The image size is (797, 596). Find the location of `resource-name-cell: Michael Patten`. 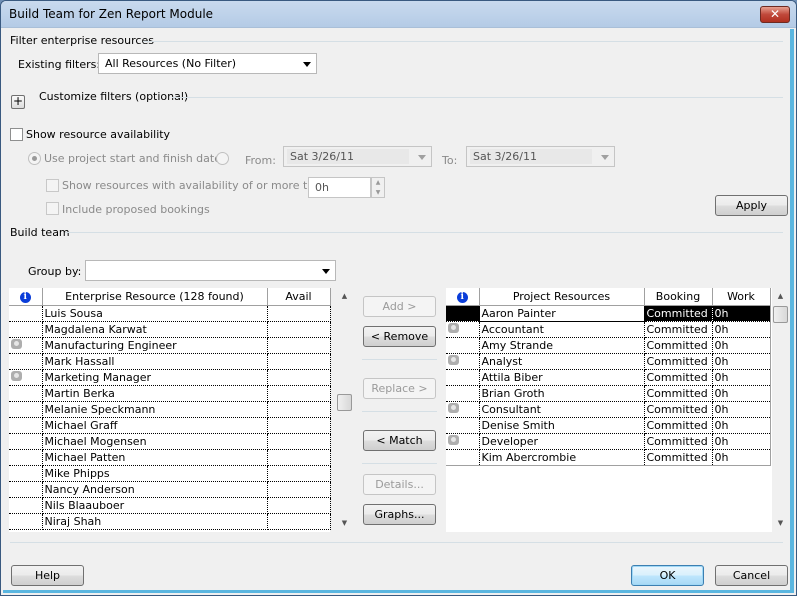

resource-name-cell: Michael Patten is located at coordinates (155, 457).